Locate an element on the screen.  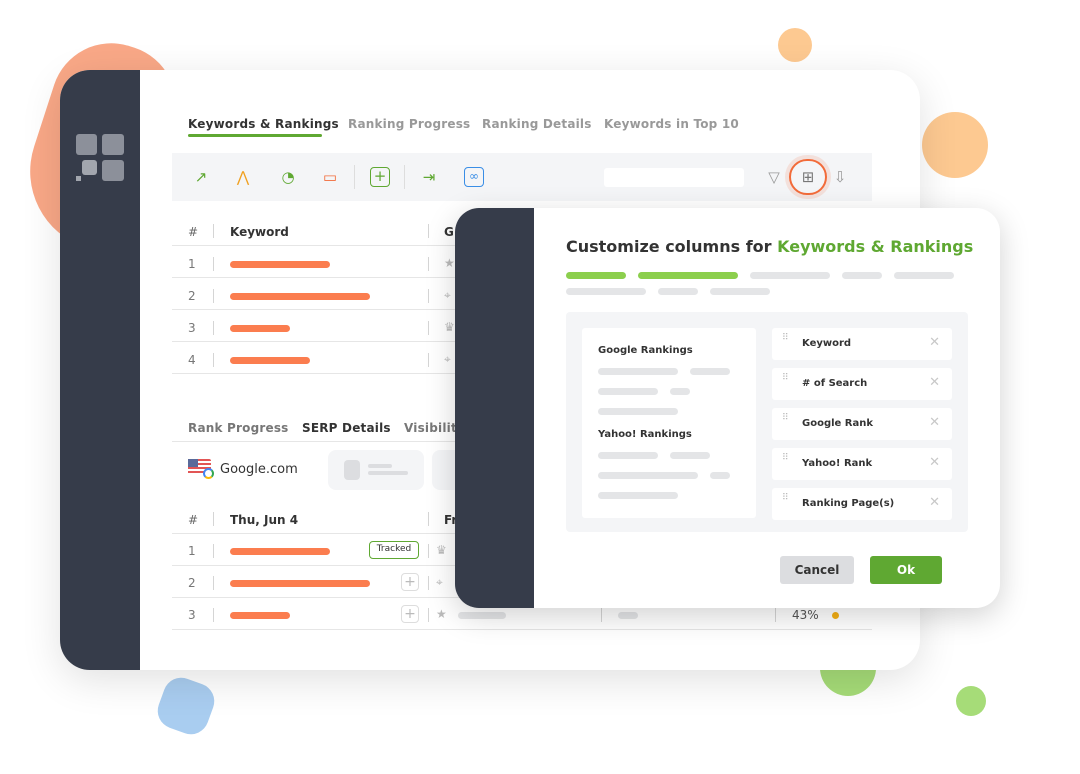
tab-keywords-top10: Keywords in Top 10 is located at coordinates (671, 124).